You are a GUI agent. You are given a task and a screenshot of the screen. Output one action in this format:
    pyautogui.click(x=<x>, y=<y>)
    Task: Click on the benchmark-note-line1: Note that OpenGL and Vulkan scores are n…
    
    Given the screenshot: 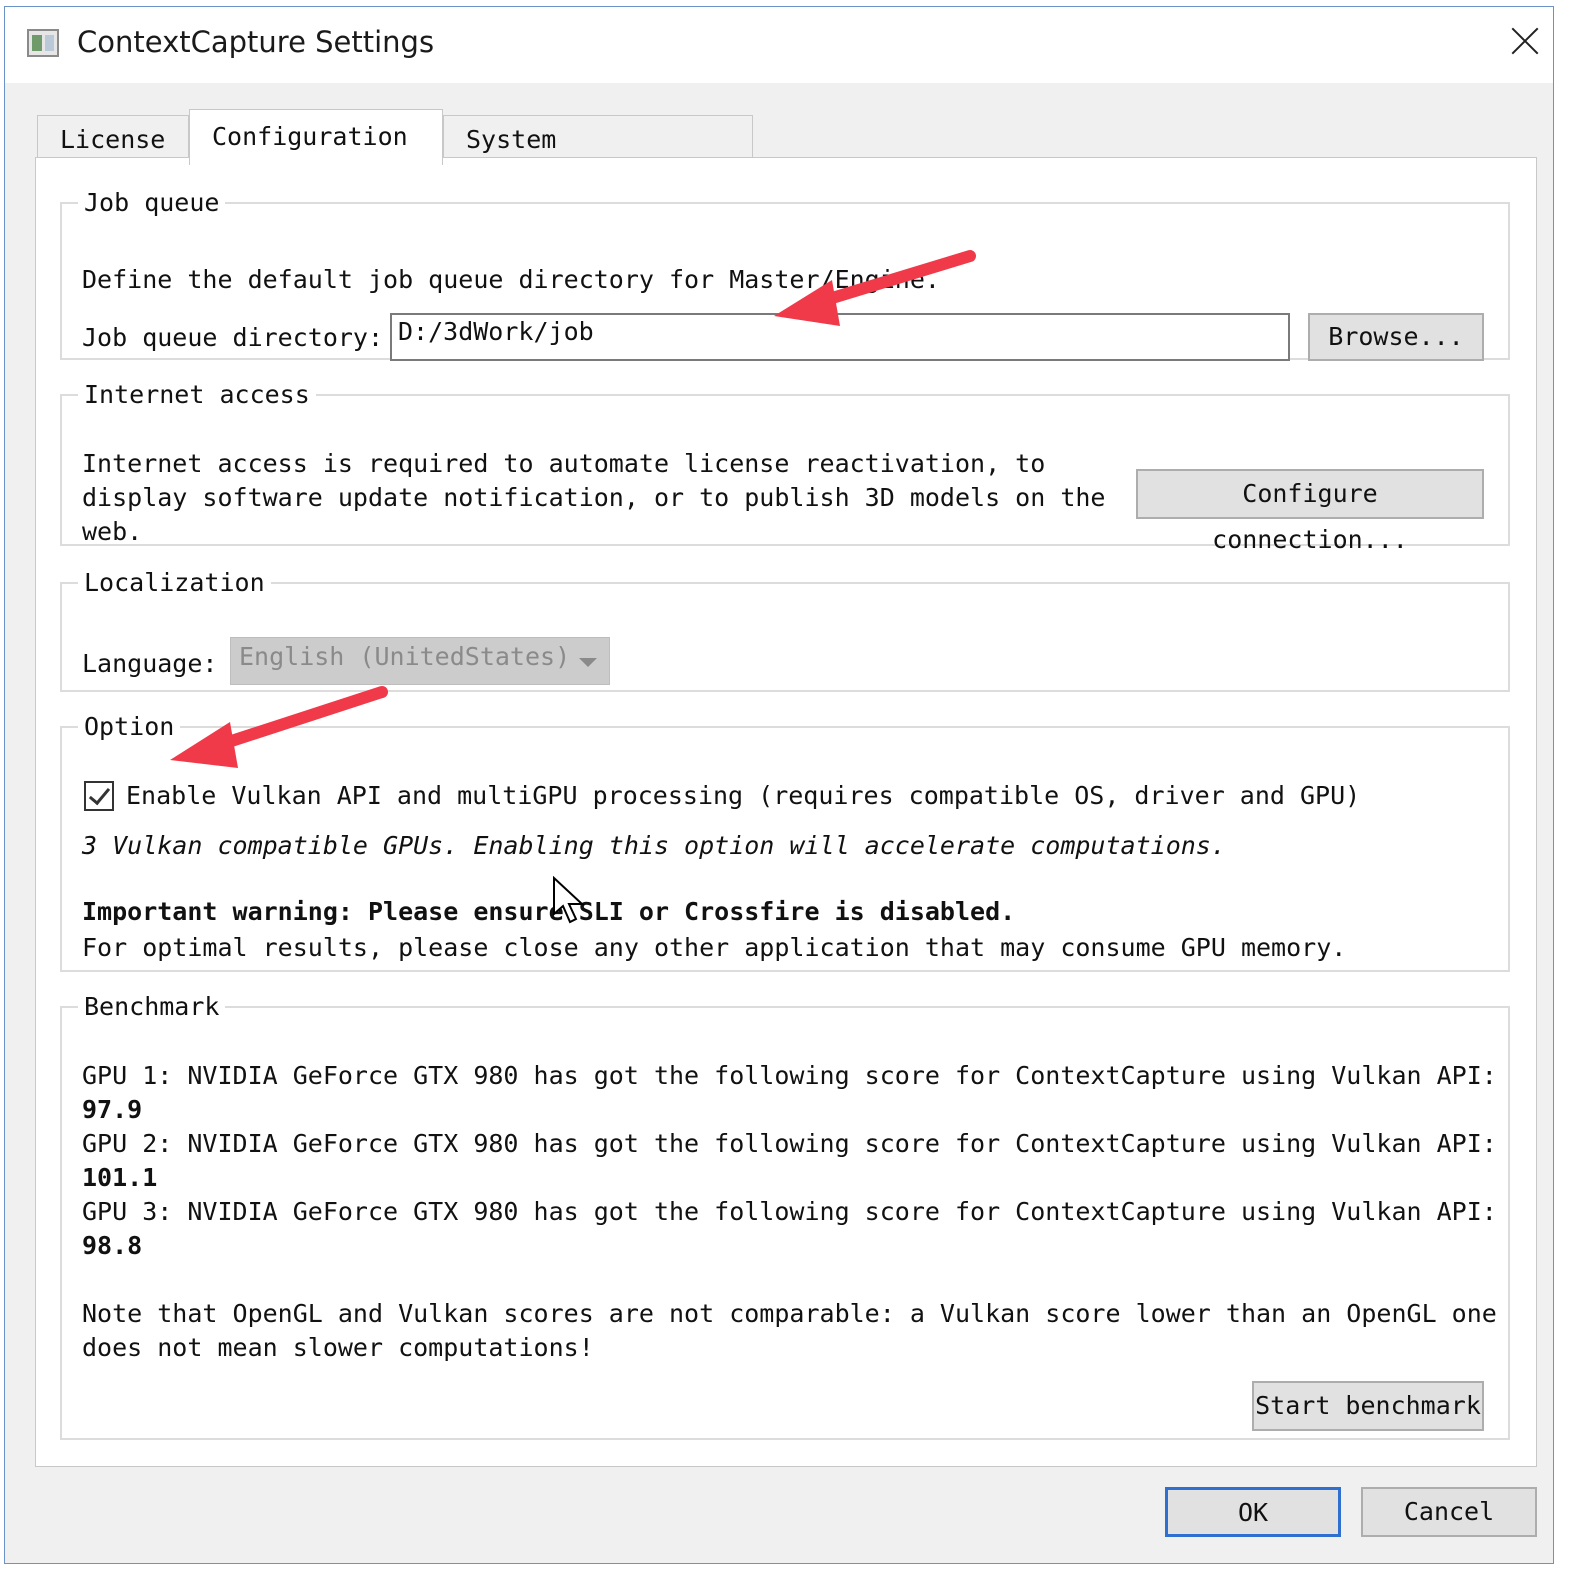 What is the action you would take?
    pyautogui.click(x=789, y=1313)
    